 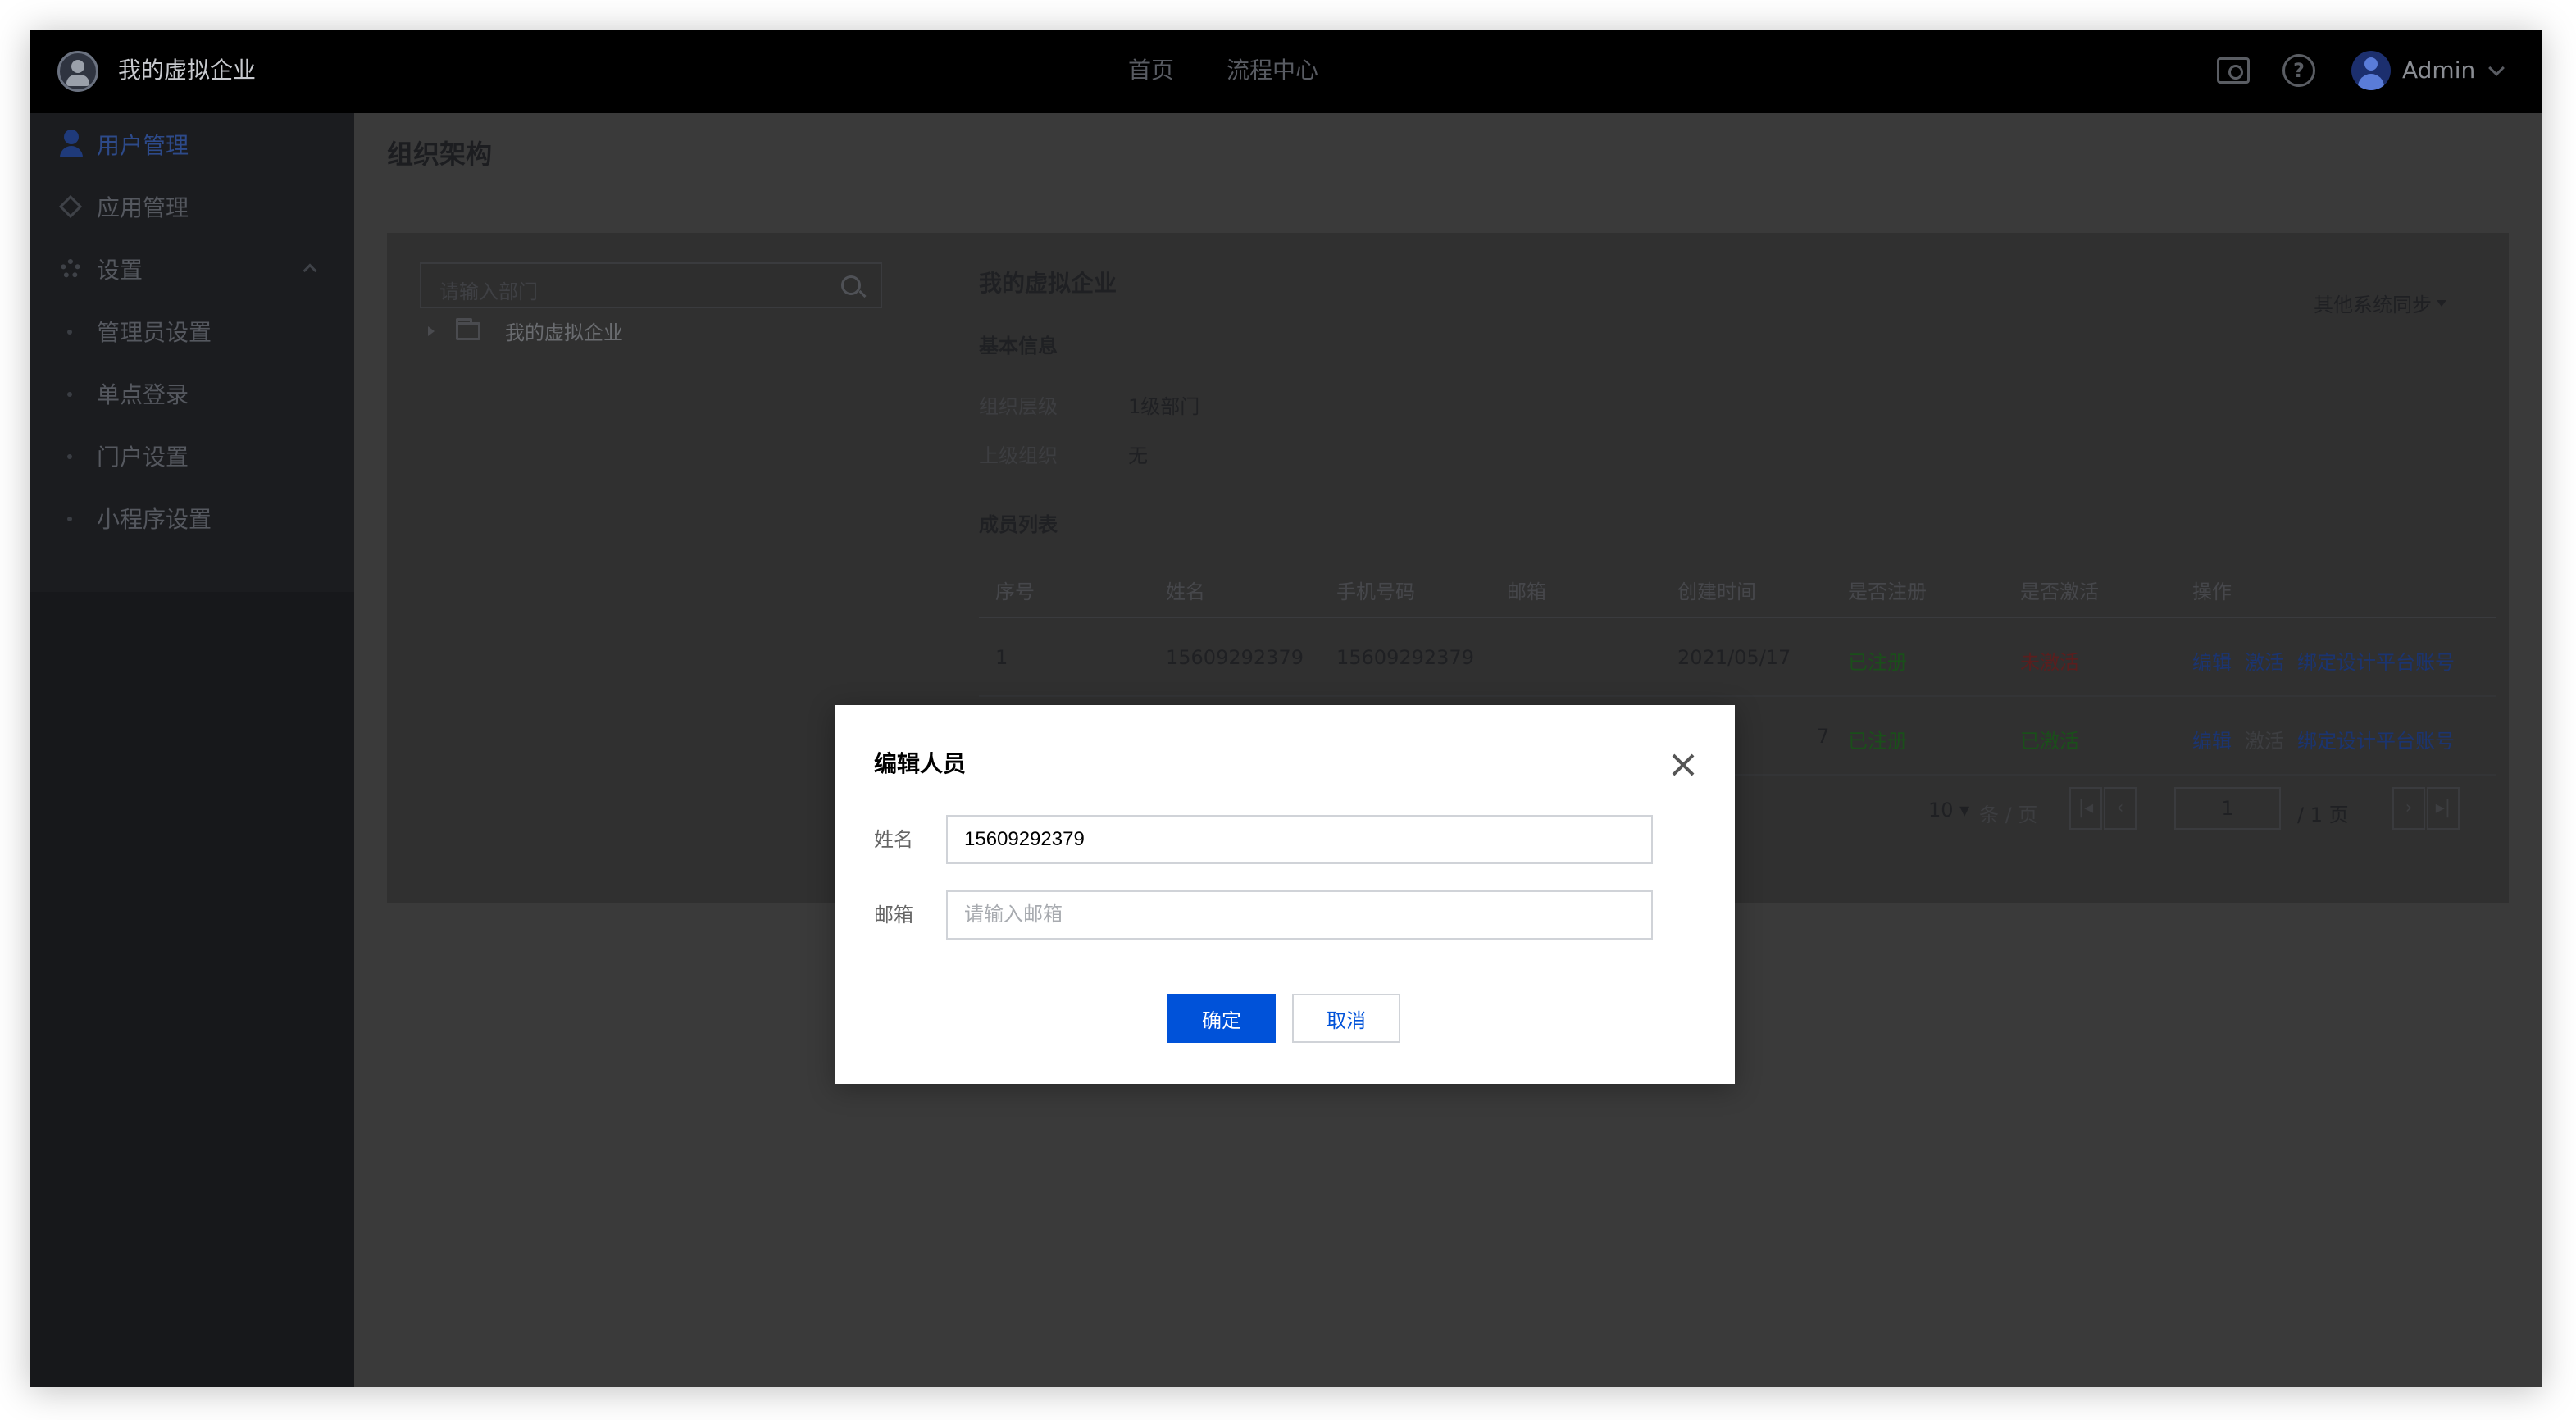 What do you see at coordinates (192, 144) in the screenshot?
I see `sidebar-item-user-management: 用户管理` at bounding box center [192, 144].